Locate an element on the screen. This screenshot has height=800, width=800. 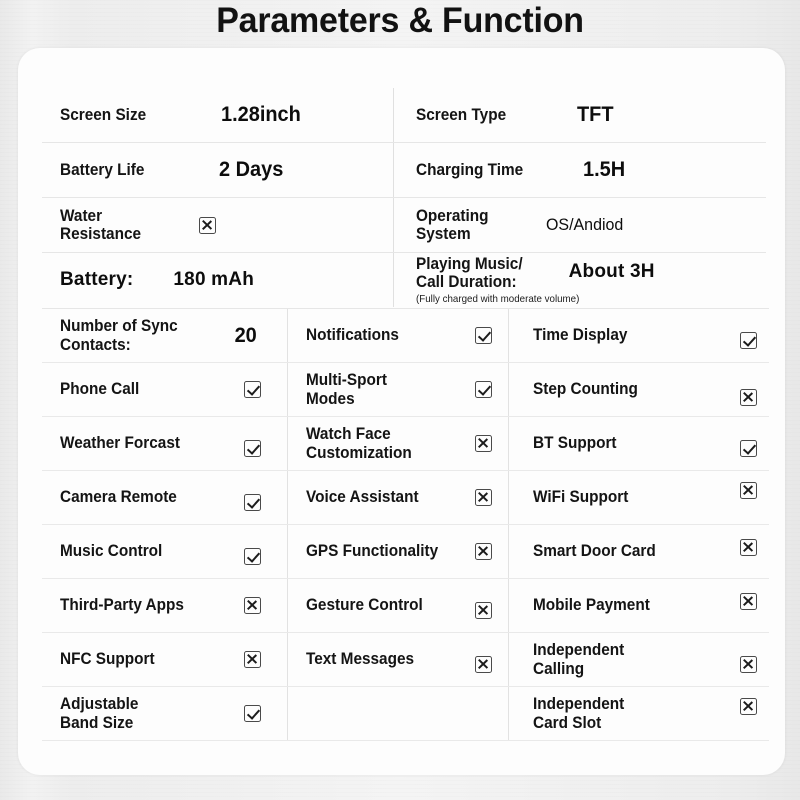
feature-cell-watch-face-customization: Watch Face Customization is located at coordinates (398, 443).